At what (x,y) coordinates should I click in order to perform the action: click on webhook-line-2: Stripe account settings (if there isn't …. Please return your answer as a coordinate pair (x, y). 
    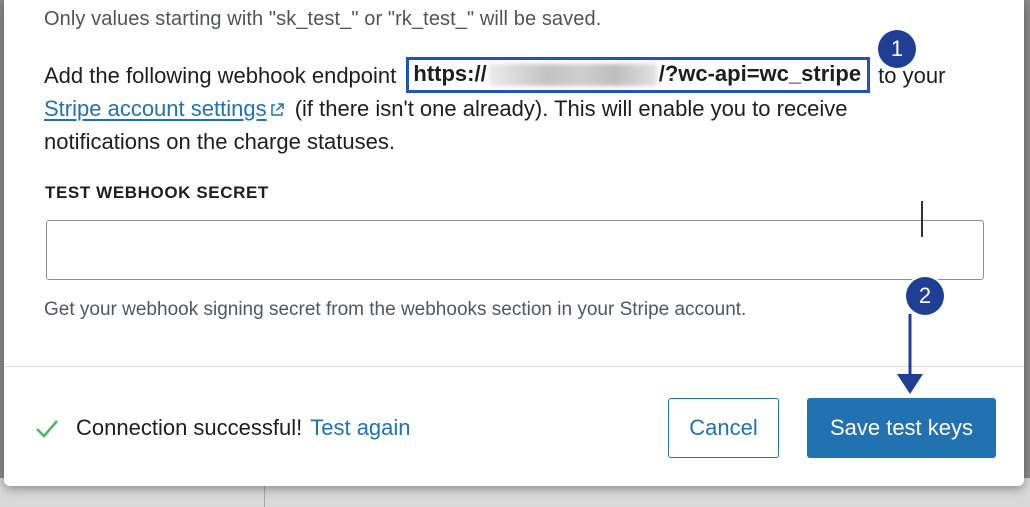
    Looking at the image, I should click on (524, 108).